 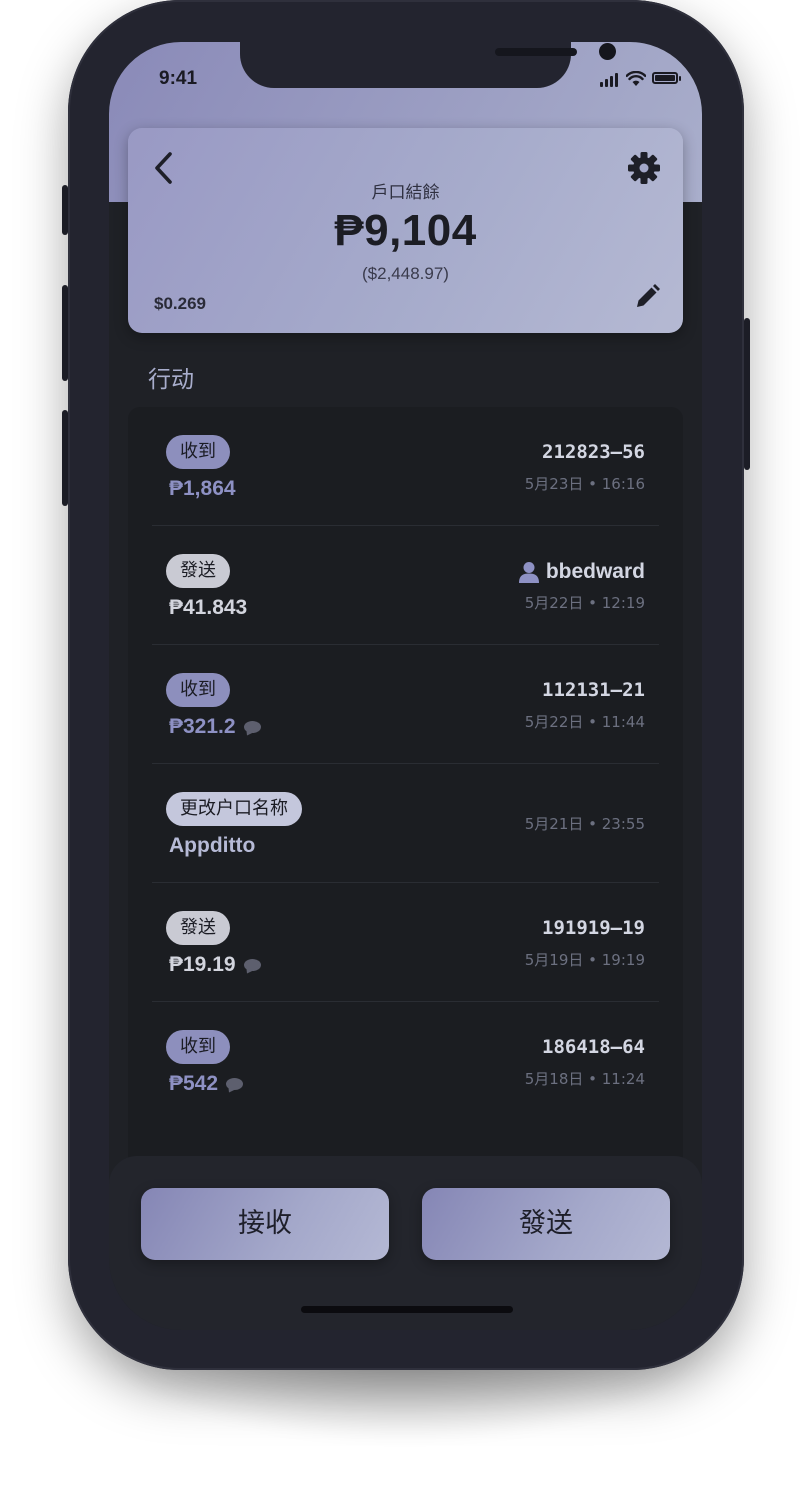 I want to click on receive-button: 接收, so click(x=265, y=1224).